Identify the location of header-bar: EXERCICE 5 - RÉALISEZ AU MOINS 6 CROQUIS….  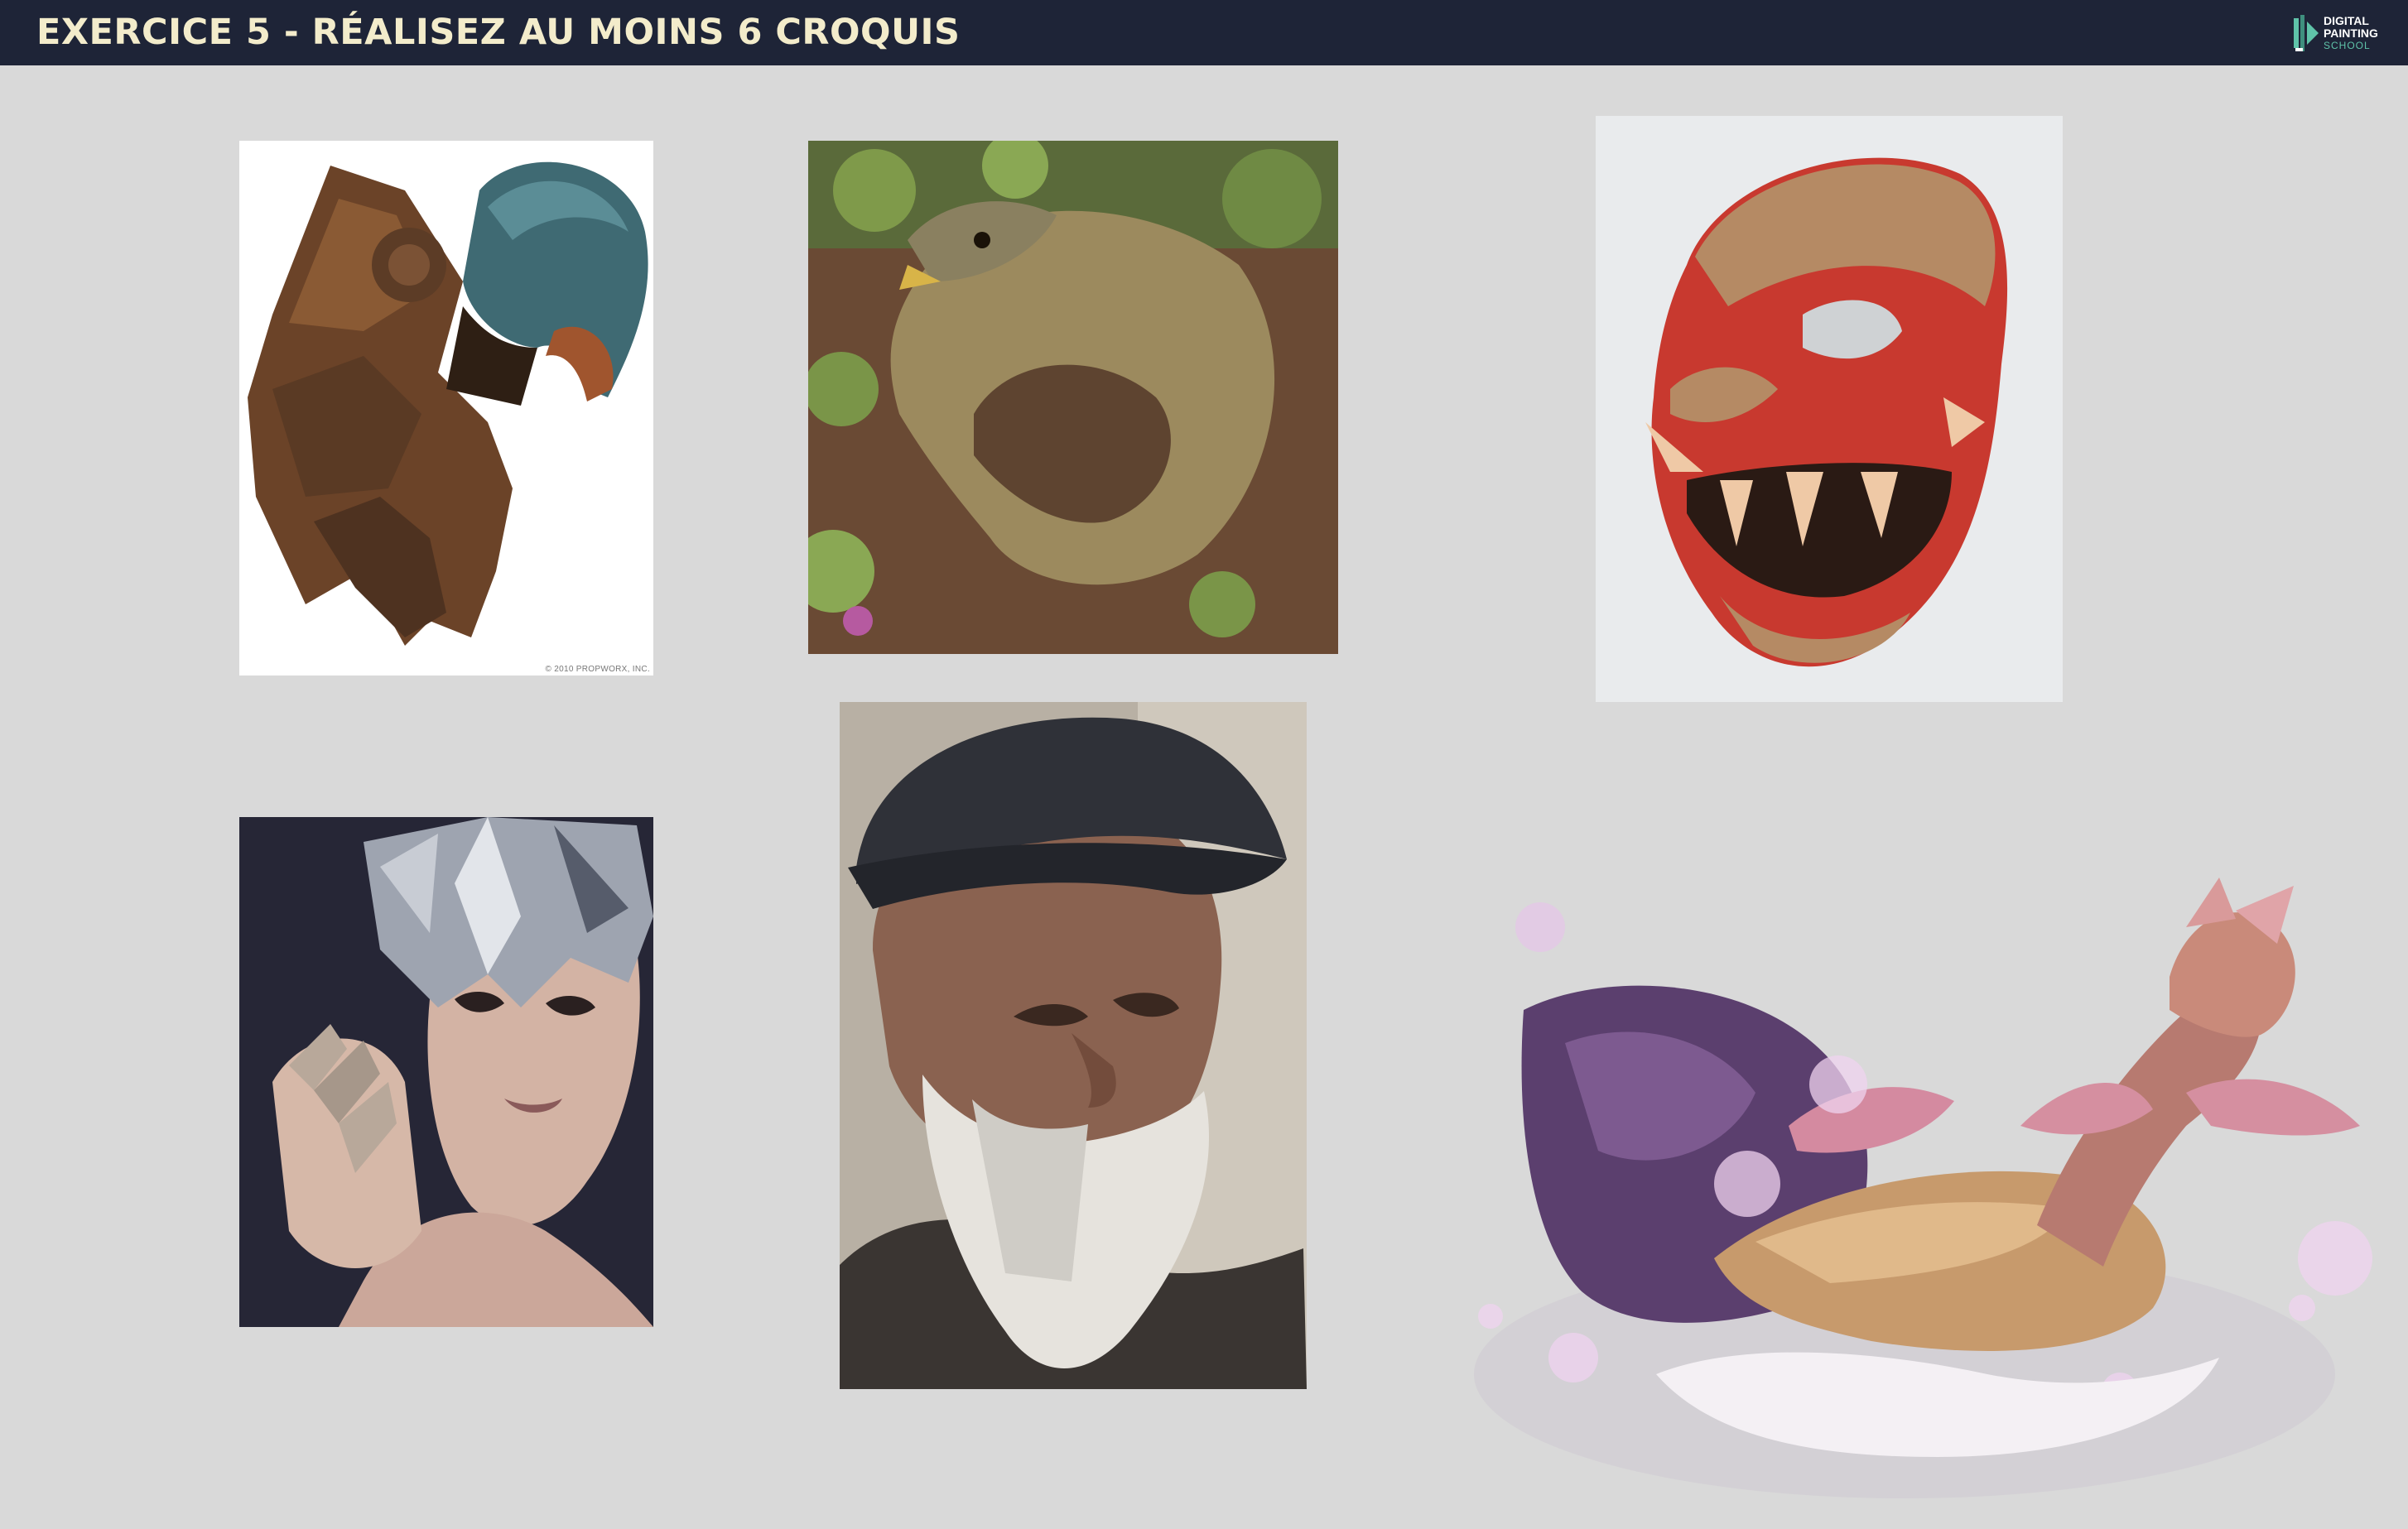
(1204, 32).